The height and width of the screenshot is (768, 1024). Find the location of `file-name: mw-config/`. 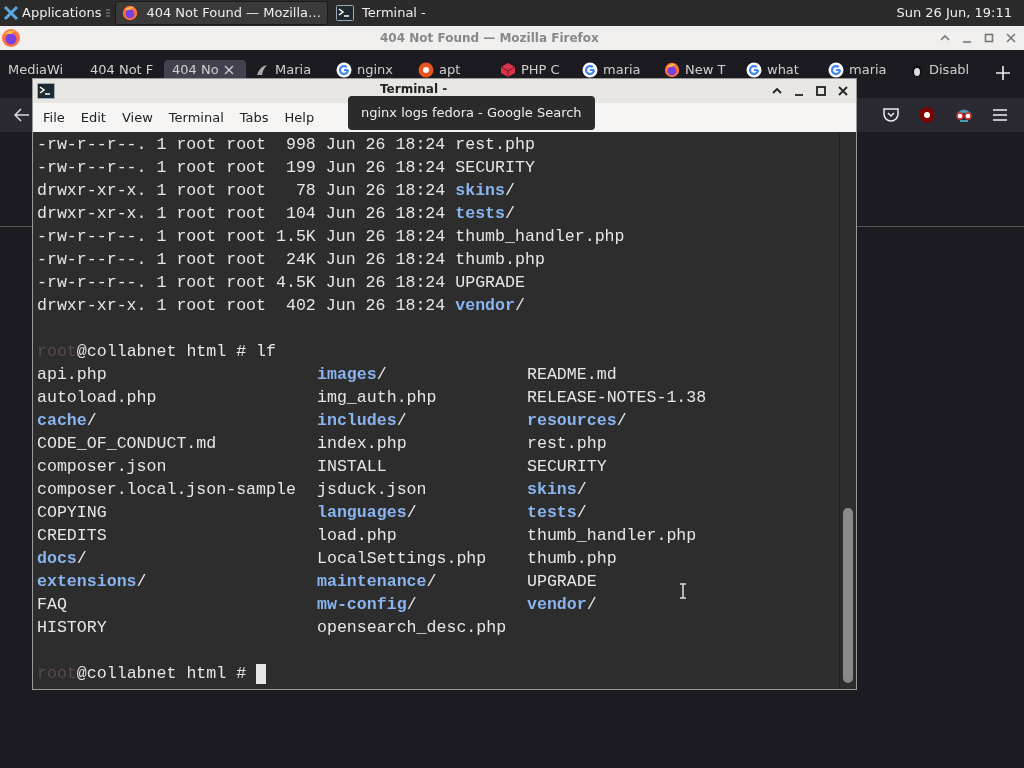

file-name: mw-config/ is located at coordinates (367, 605).